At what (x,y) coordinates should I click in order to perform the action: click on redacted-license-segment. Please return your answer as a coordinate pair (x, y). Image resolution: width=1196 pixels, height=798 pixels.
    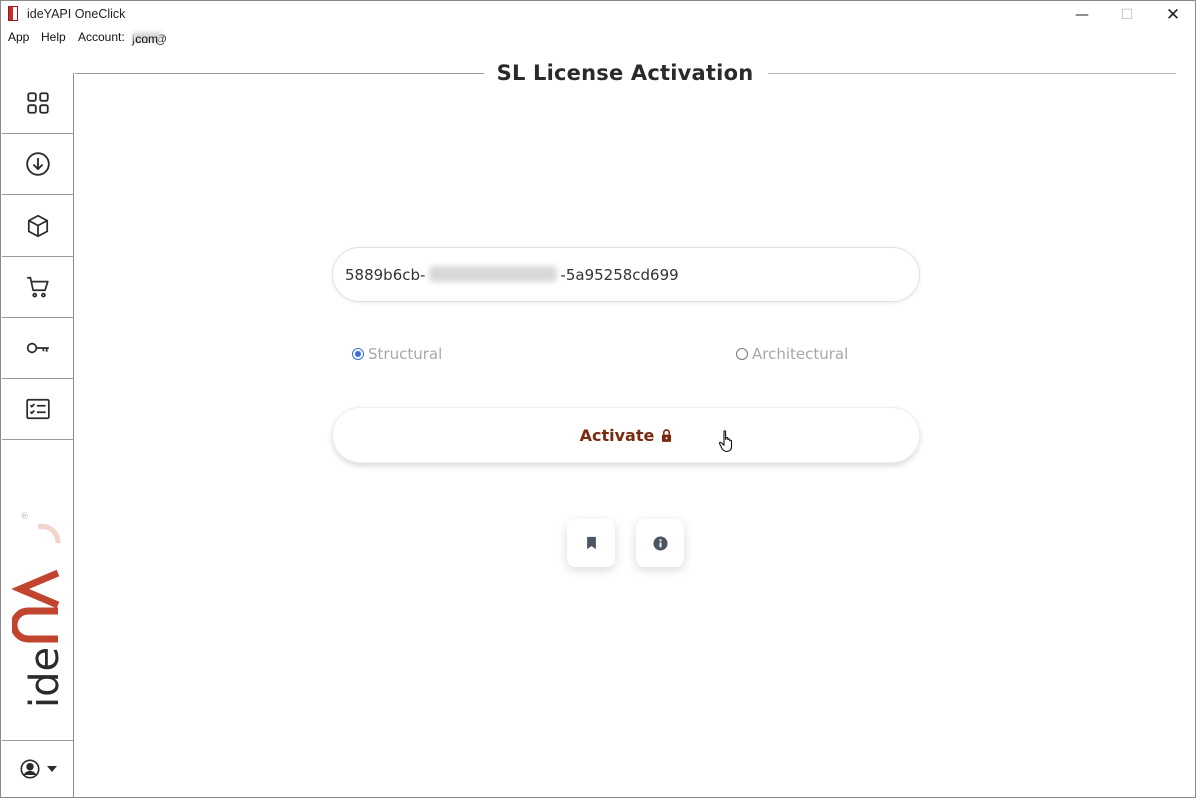
    Looking at the image, I should click on (493, 274).